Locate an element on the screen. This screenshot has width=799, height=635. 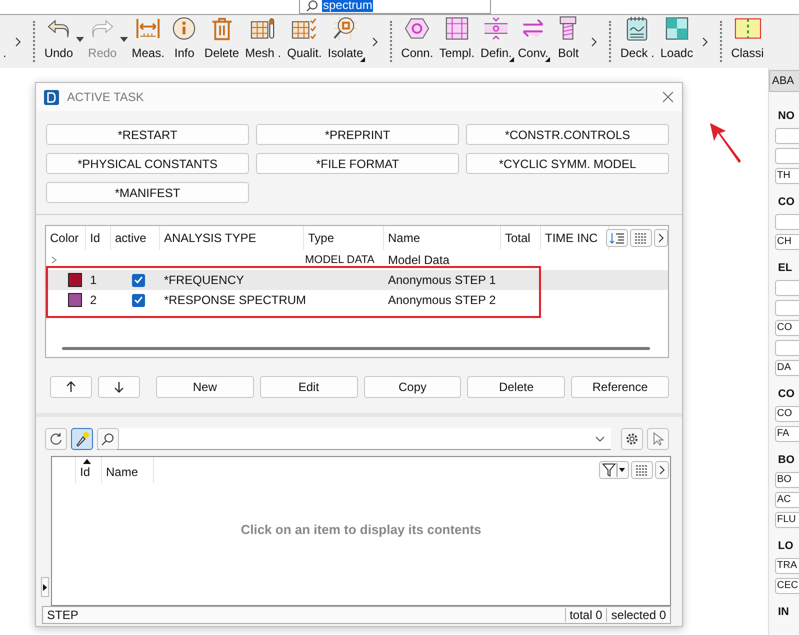
action-button: Copy is located at coordinates (413, 387).